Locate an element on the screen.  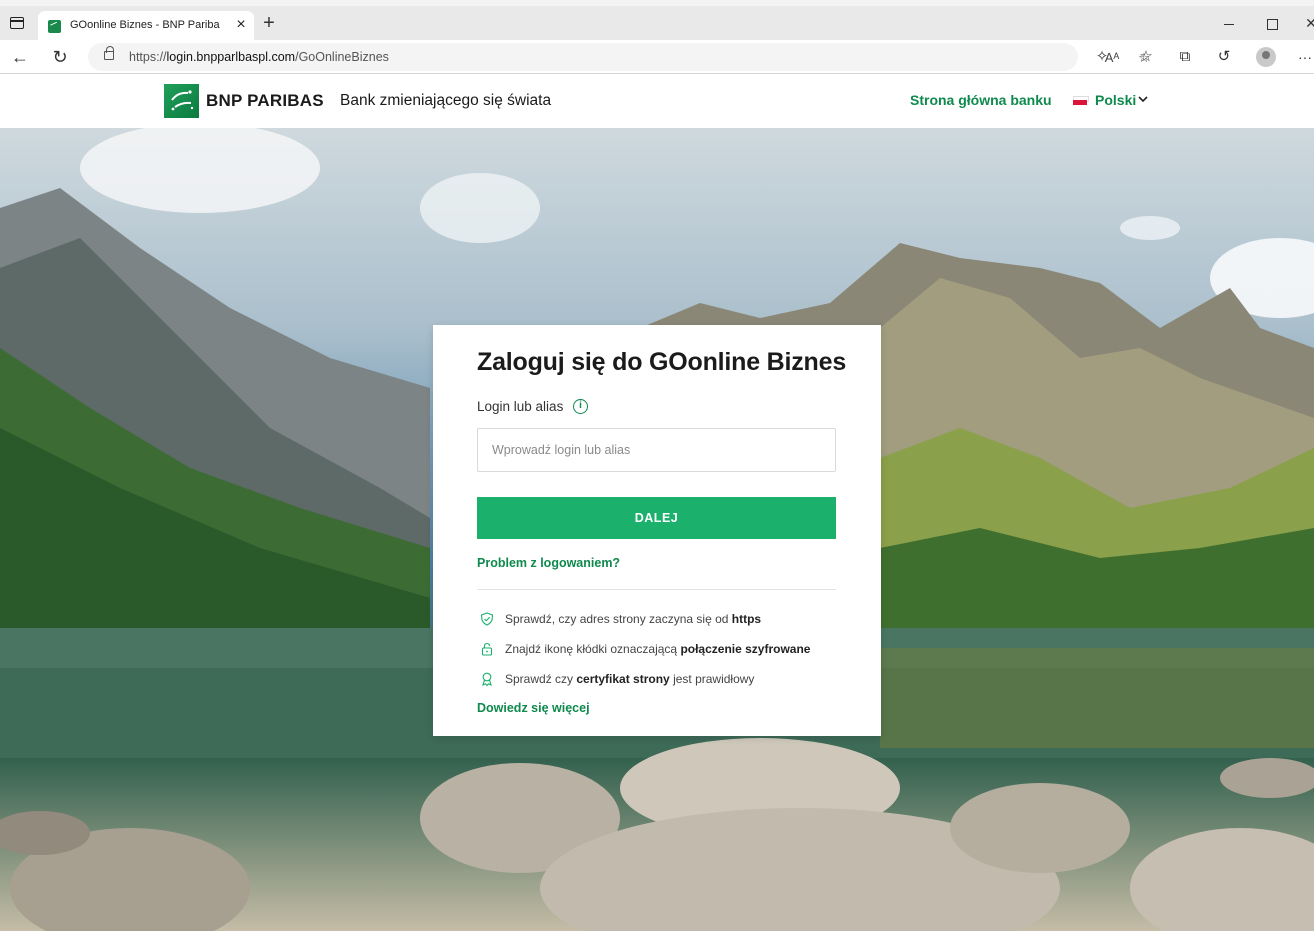
login-input is located at coordinates (656, 450).